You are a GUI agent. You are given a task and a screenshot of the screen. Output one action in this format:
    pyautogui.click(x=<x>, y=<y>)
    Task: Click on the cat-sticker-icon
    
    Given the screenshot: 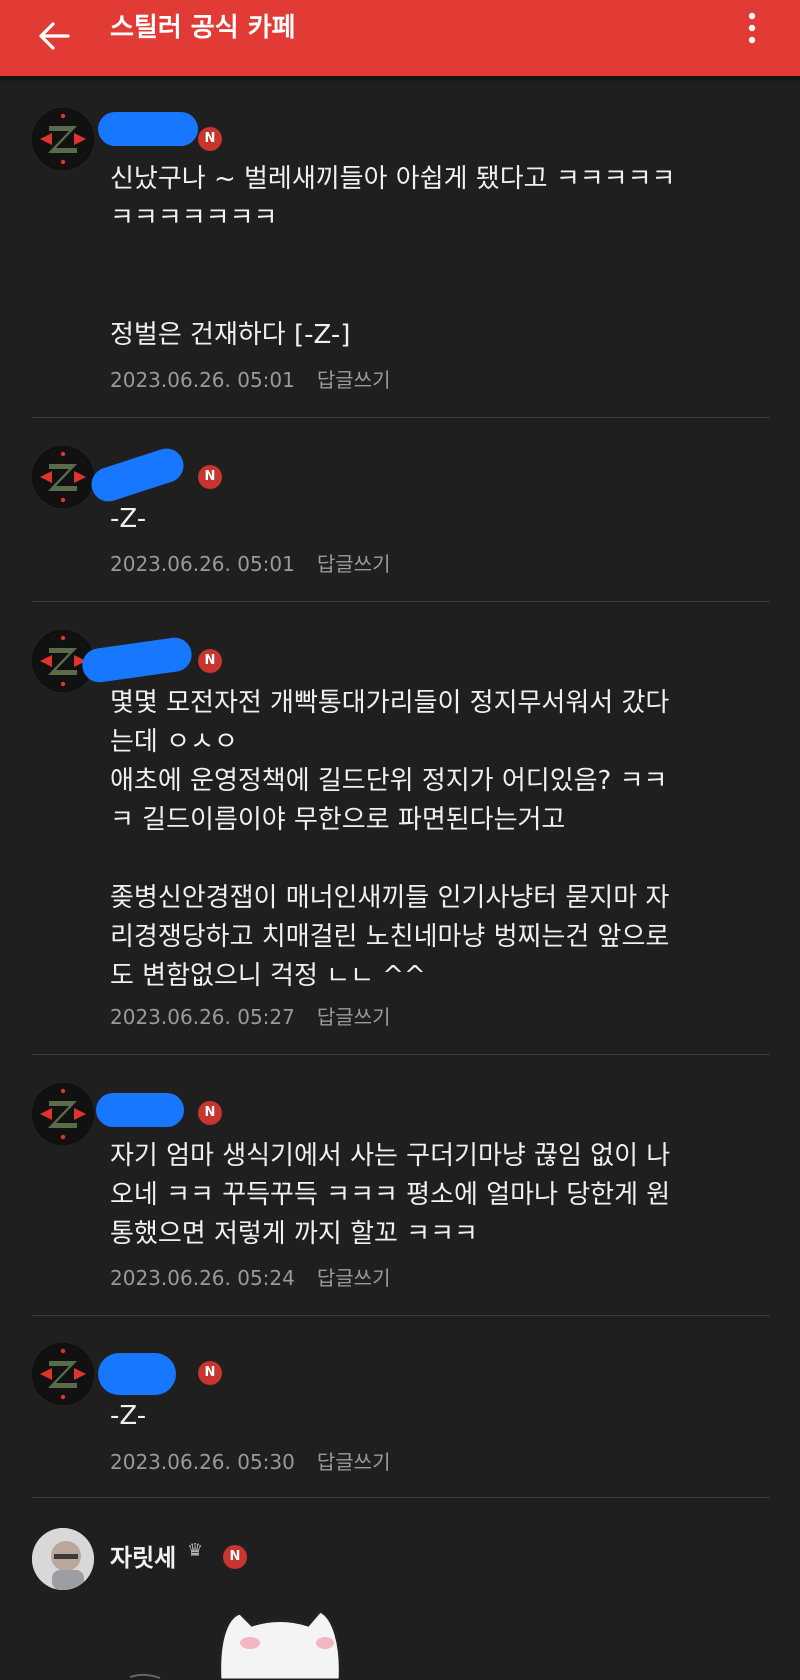 What is the action you would take?
    pyautogui.click(x=235, y=1644)
    